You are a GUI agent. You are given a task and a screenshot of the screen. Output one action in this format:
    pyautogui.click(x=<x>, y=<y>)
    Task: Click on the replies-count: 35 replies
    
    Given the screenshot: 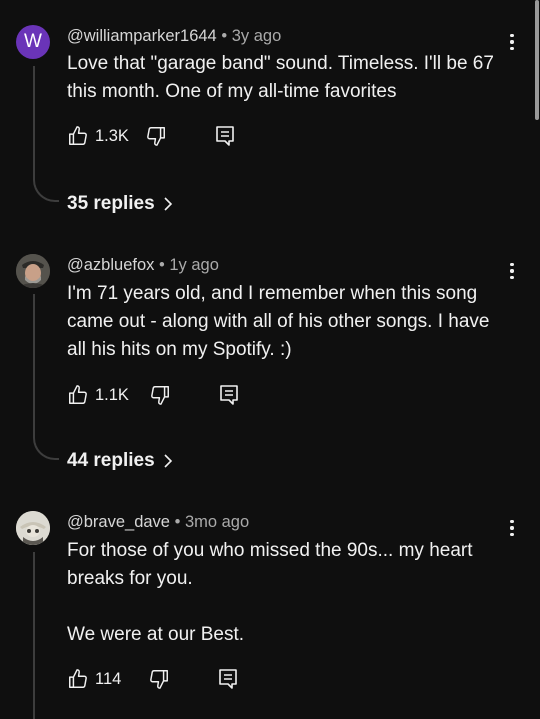 What is the action you would take?
    pyautogui.click(x=111, y=203)
    